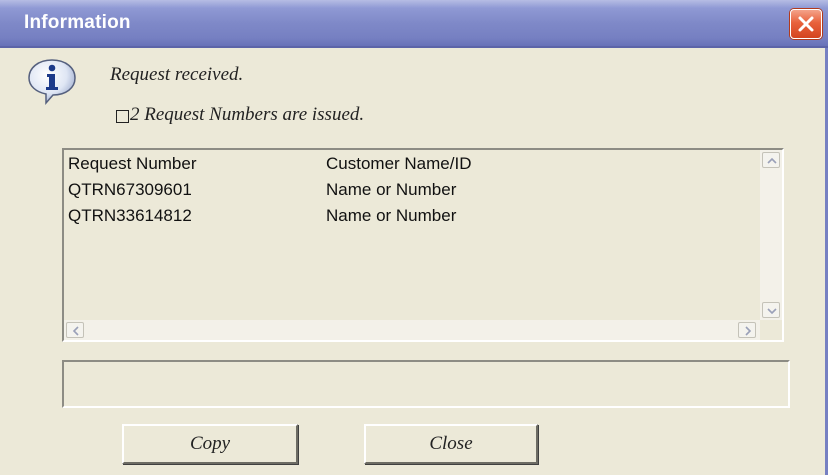 The image size is (828, 475). Describe the element at coordinates (52, 82) in the screenshot. I see `info-icon` at that location.